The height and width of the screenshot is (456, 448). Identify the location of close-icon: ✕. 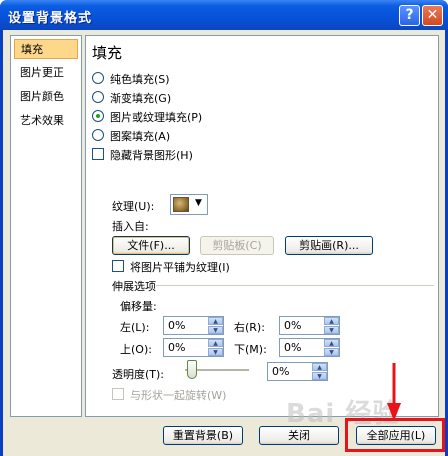
(432, 15).